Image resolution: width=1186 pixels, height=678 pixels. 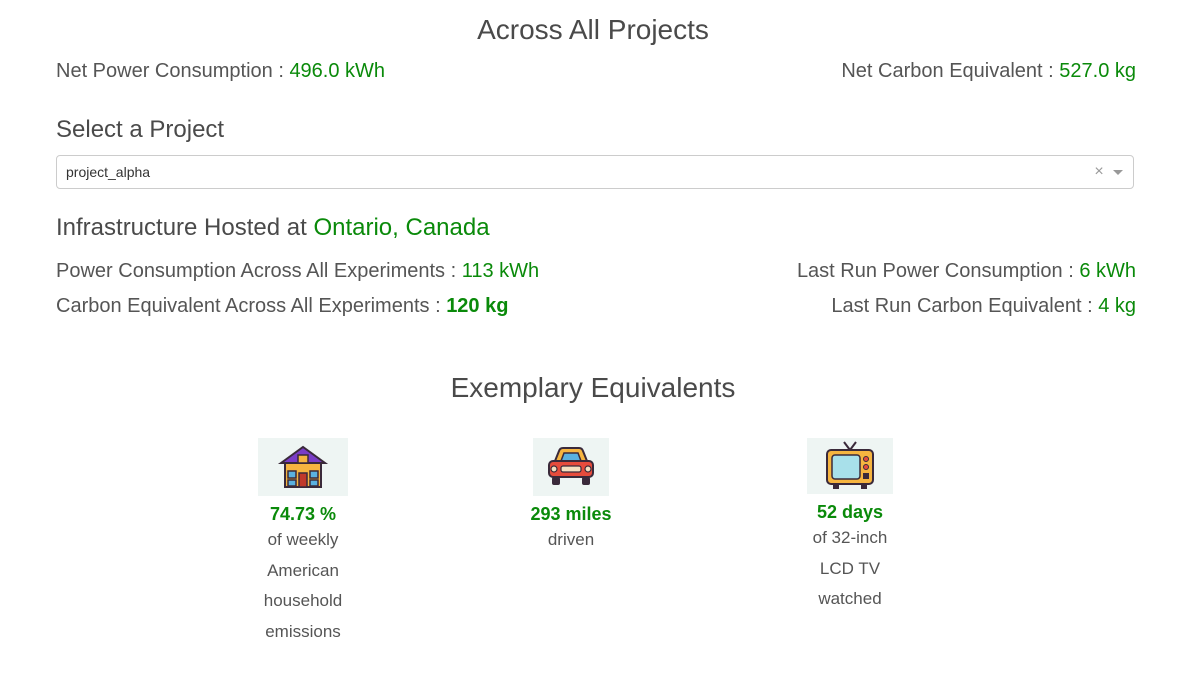 What do you see at coordinates (595, 172) in the screenshot?
I see `project-dropdown: project_alpha ×` at bounding box center [595, 172].